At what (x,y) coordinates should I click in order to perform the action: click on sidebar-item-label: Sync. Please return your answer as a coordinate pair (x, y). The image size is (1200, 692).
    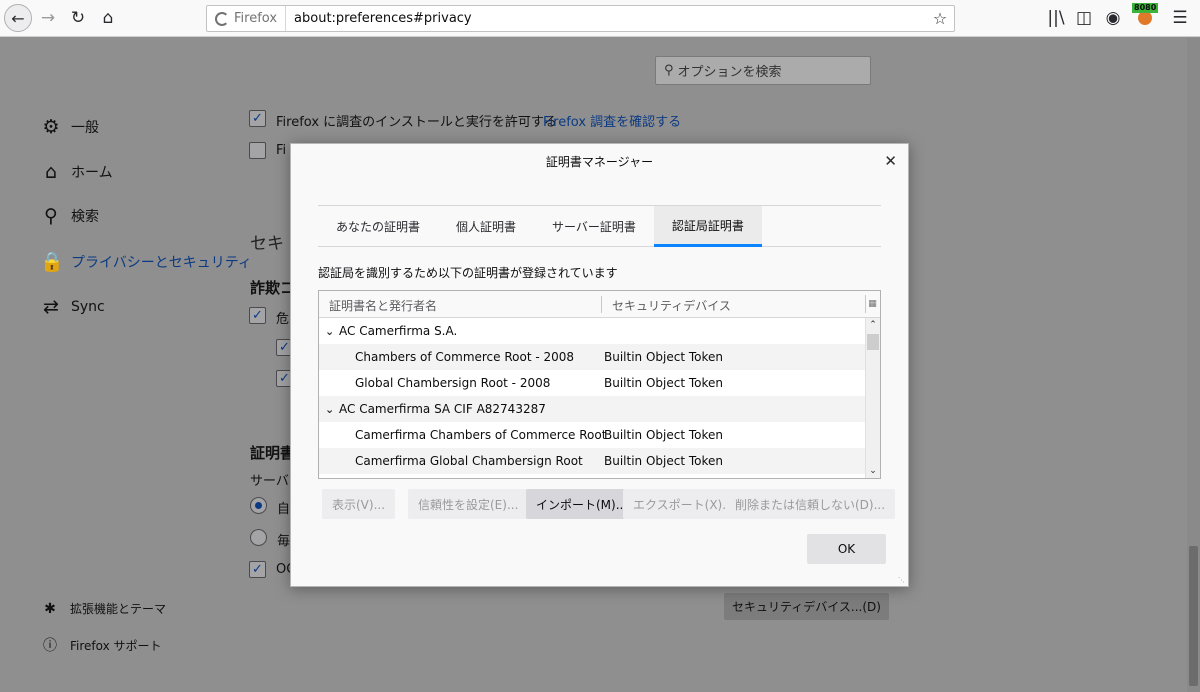
    Looking at the image, I should click on (88, 307).